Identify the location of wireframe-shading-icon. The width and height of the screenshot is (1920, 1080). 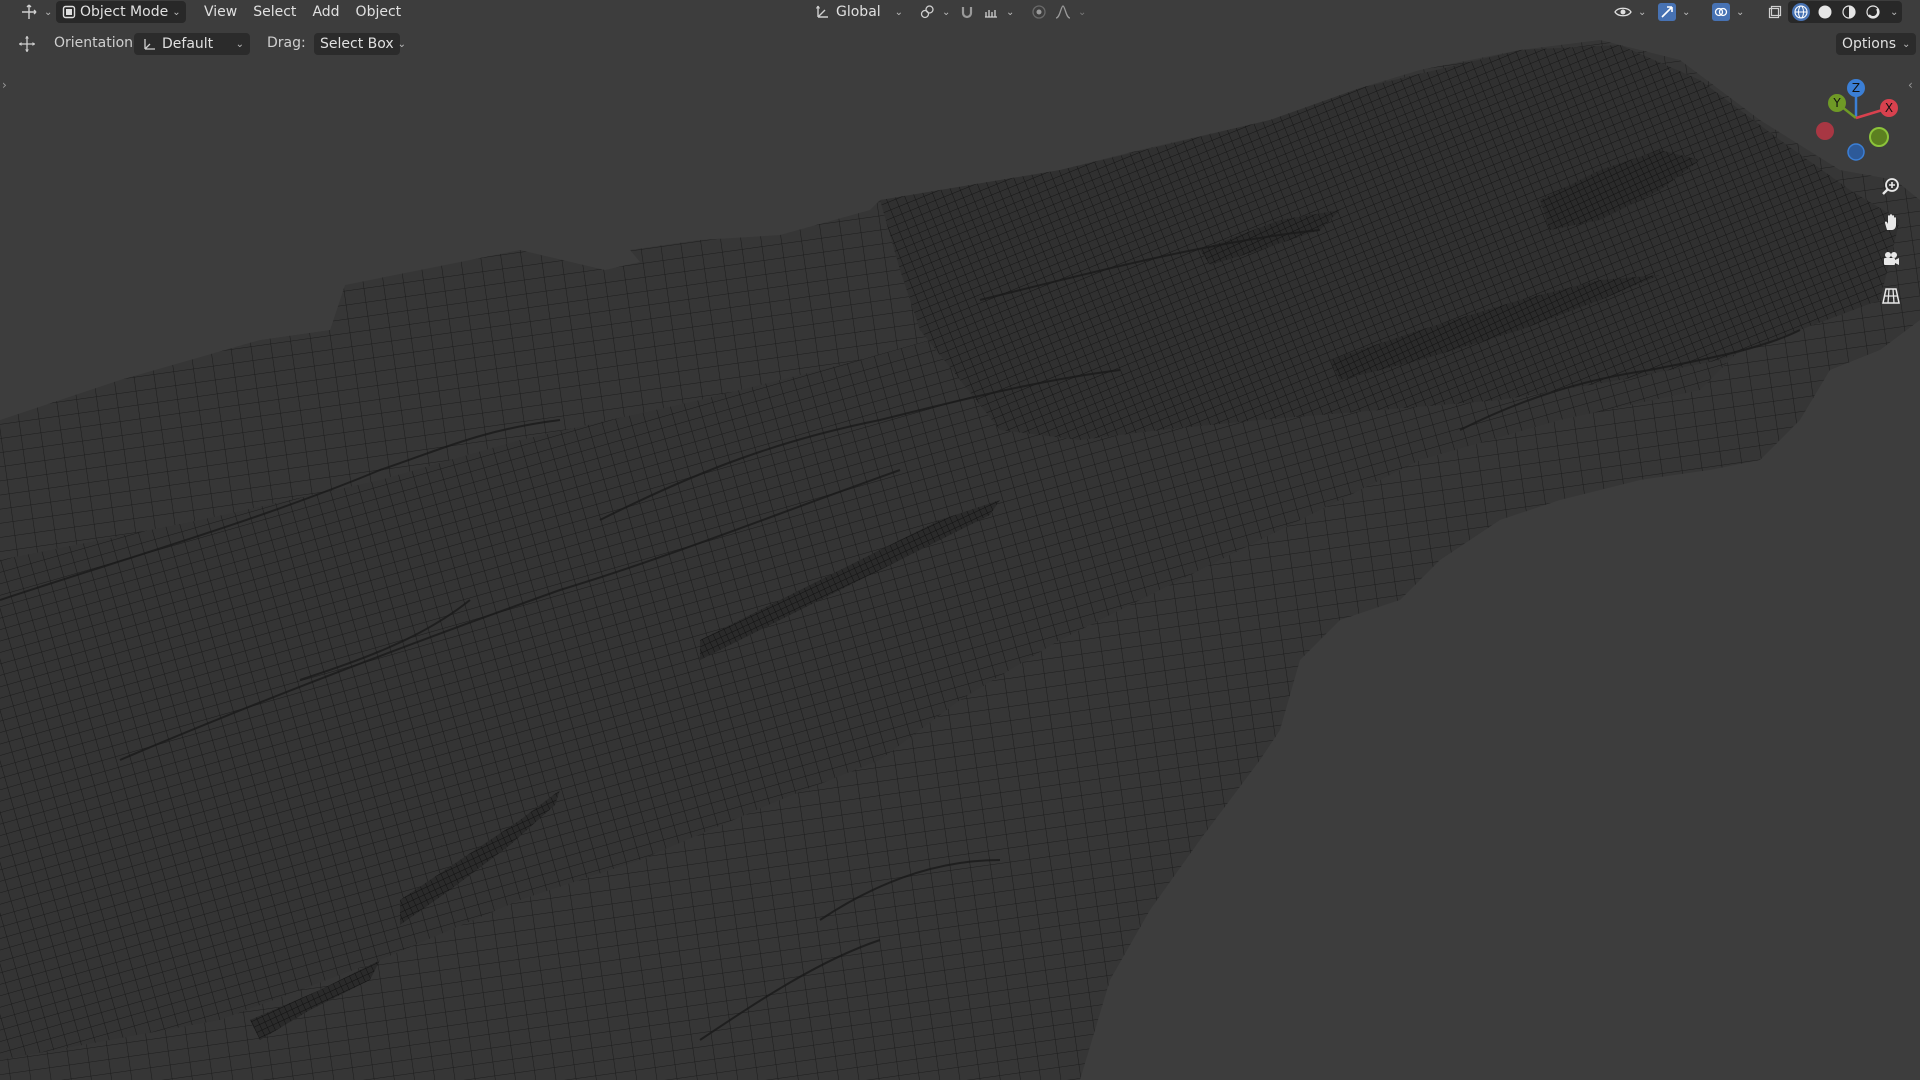
(1801, 12).